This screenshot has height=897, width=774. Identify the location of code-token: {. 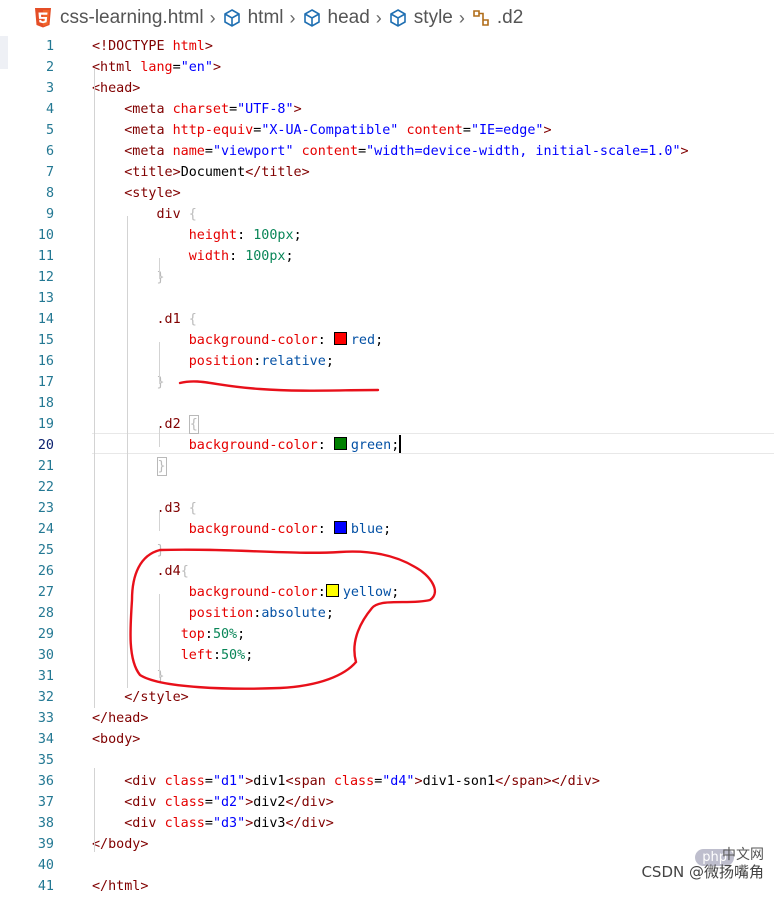
(192, 319).